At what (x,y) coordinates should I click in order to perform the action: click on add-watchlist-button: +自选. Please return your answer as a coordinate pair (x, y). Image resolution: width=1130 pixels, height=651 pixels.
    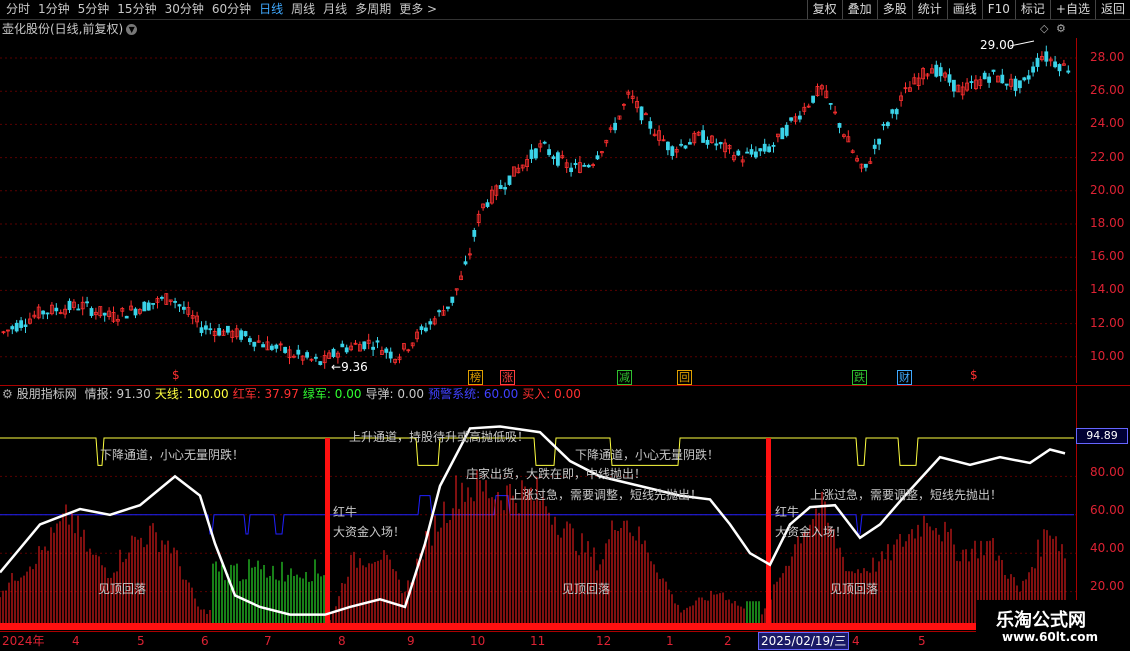
    Looking at the image, I should click on (1072, 9).